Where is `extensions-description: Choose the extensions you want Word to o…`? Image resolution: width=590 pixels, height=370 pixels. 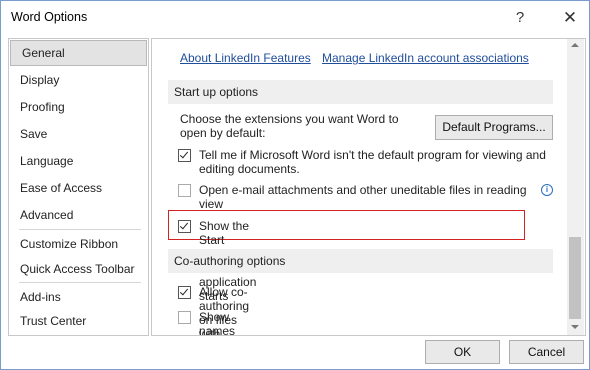
extensions-description: Choose the extensions you want Word to o… is located at coordinates (289, 126).